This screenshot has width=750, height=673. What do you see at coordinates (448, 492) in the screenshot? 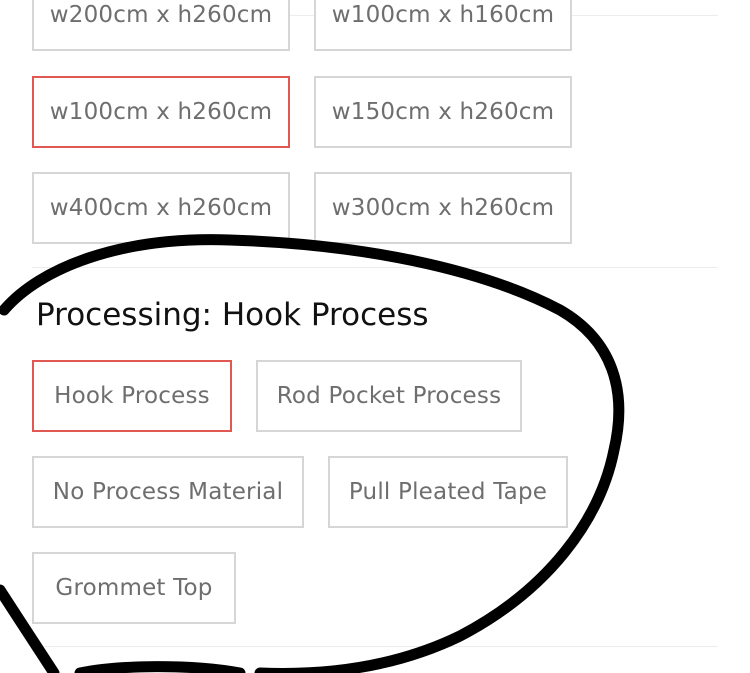
I see `processing-option-pull-pleated-tape: Pull Pleated Tape` at bounding box center [448, 492].